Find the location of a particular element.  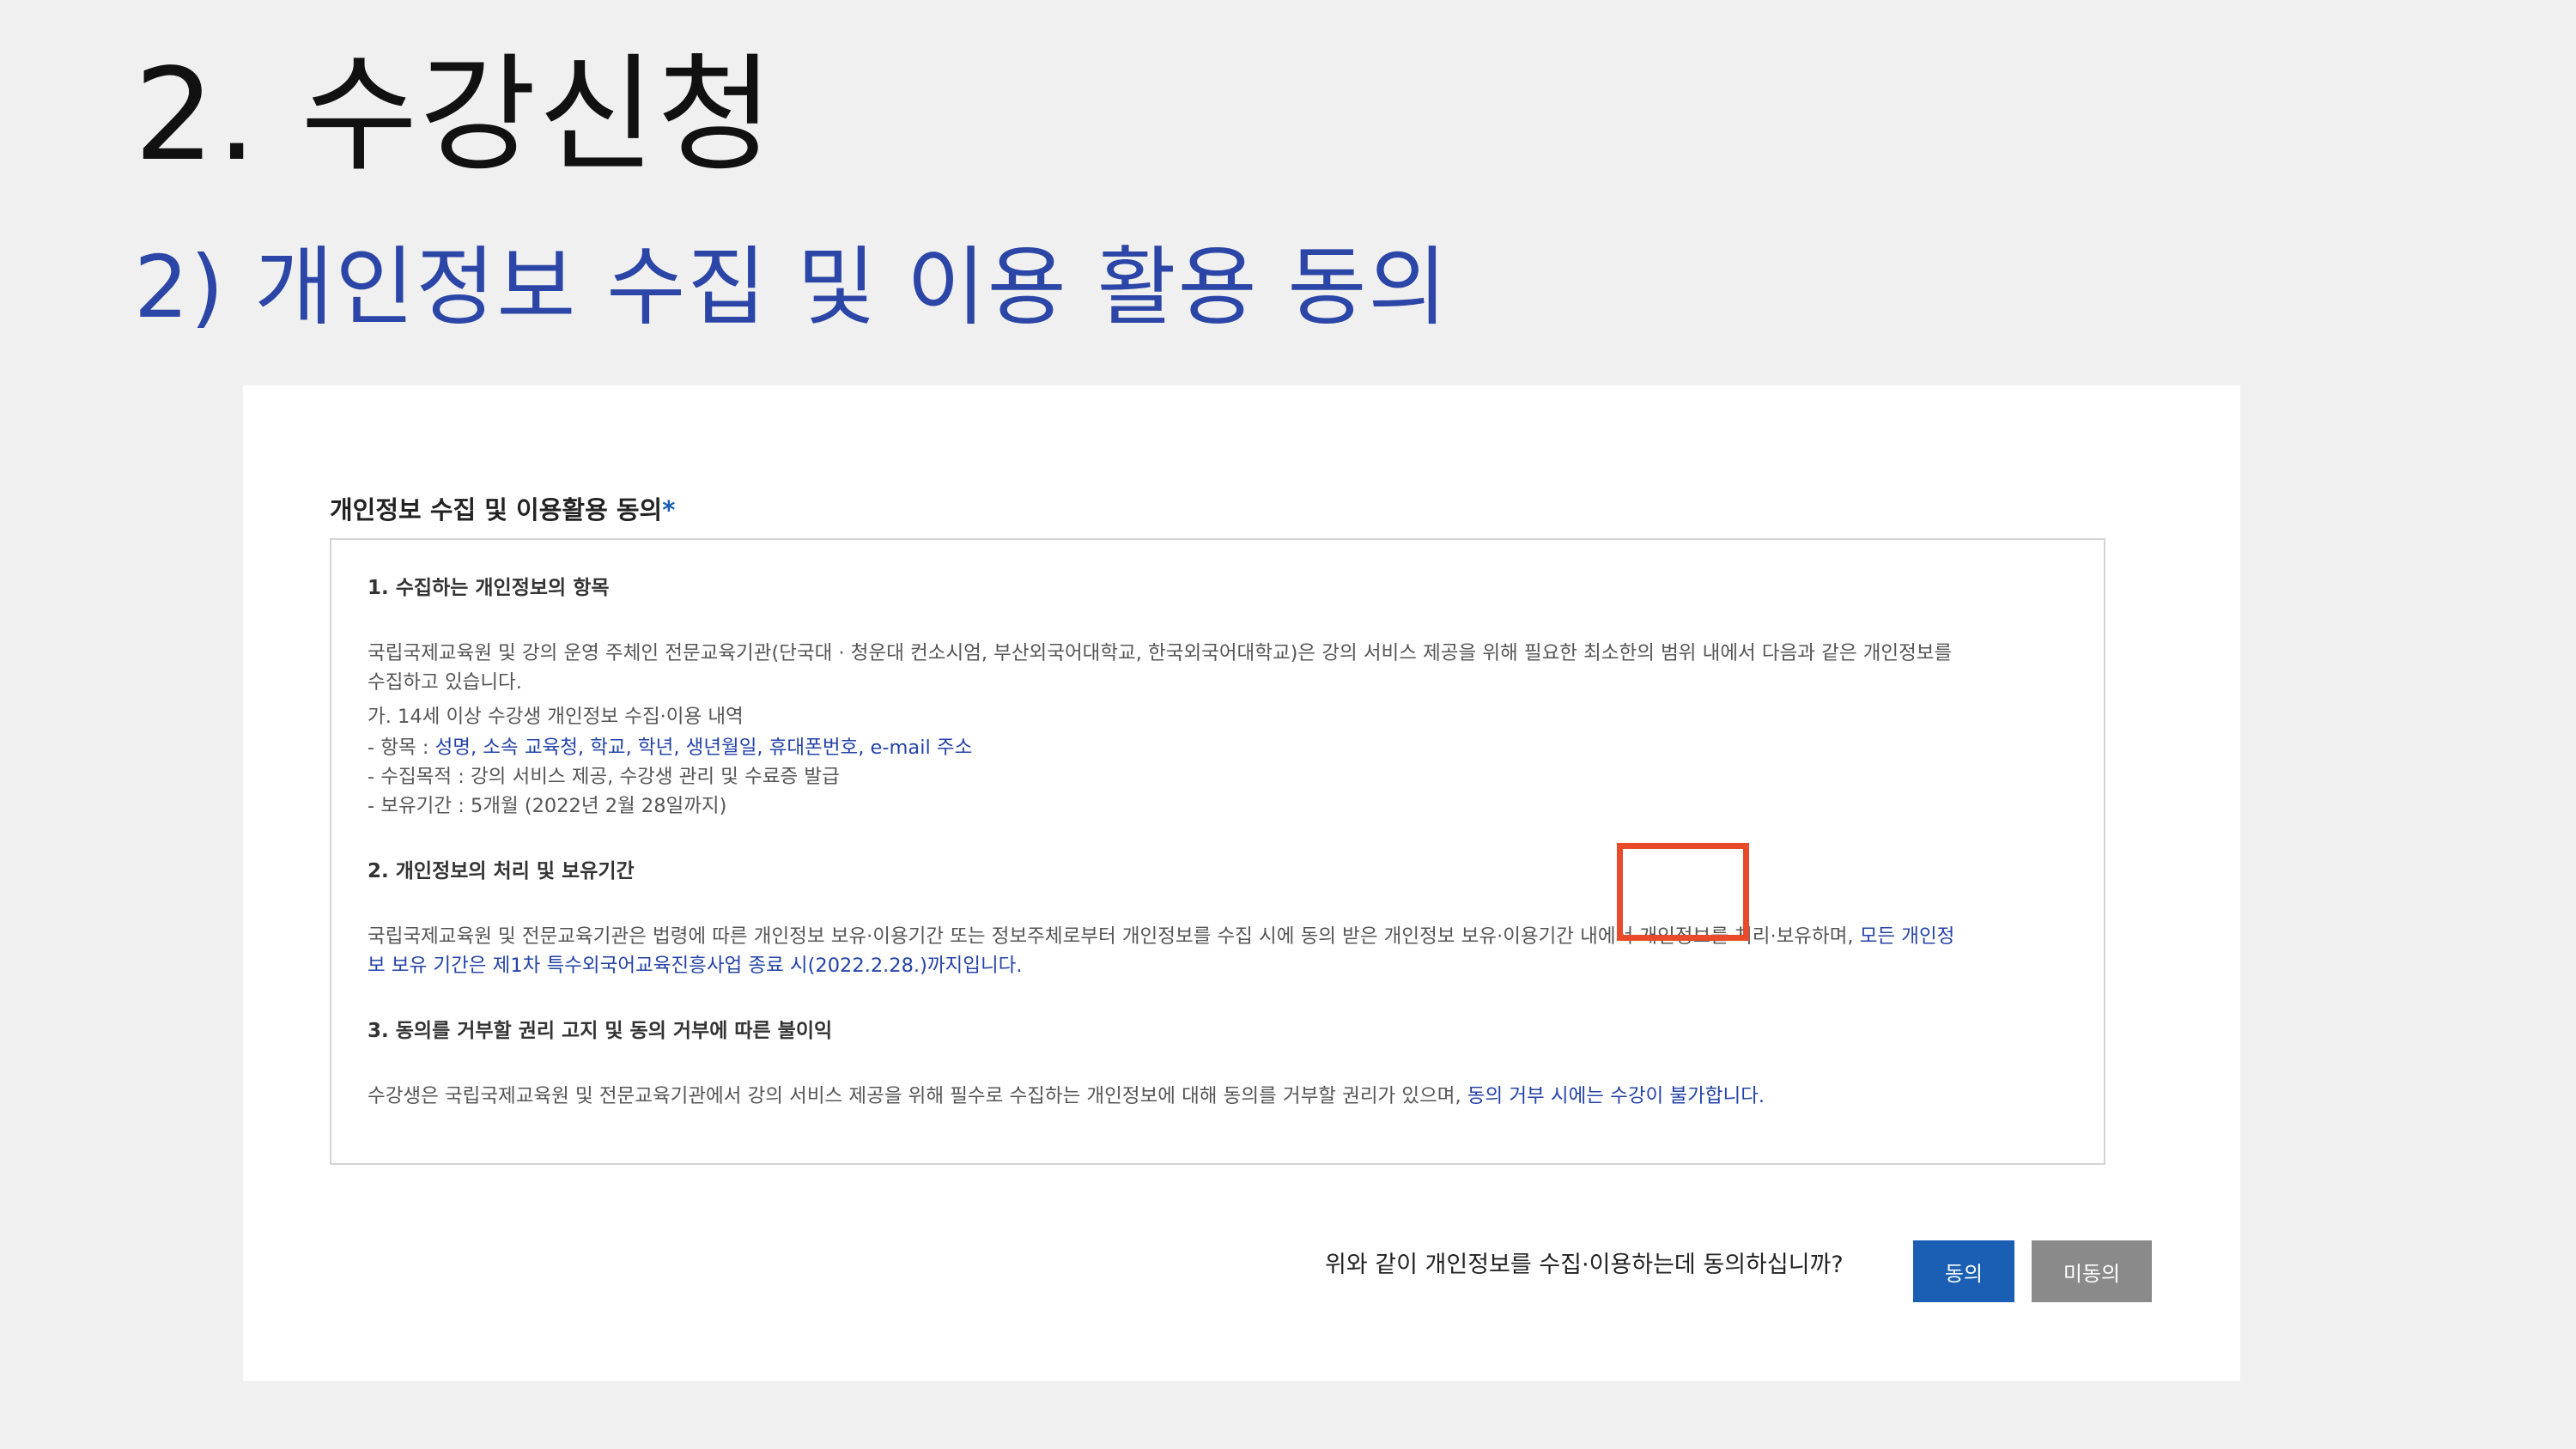

disagree-button: 미동의 is located at coordinates (2092, 1271).